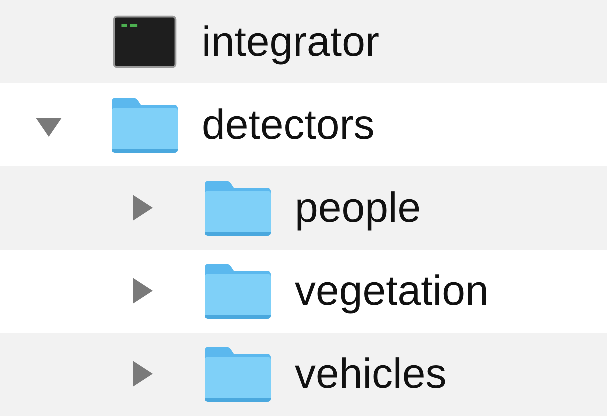  Describe the element at coordinates (371, 374) in the screenshot. I see `file-name: vehicles` at that location.